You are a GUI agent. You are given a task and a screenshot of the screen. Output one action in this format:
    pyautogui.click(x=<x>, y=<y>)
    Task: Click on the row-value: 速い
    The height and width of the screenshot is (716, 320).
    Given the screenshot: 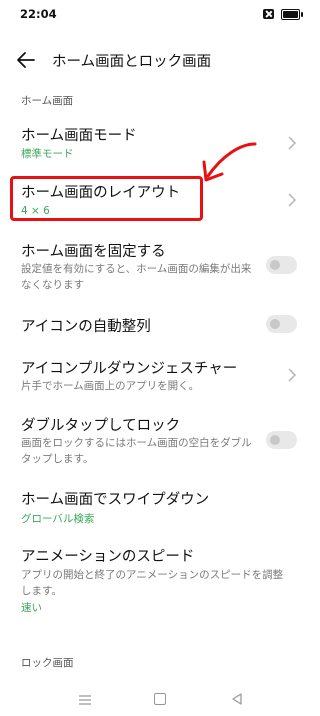 What is the action you would take?
    pyautogui.click(x=31, y=608)
    